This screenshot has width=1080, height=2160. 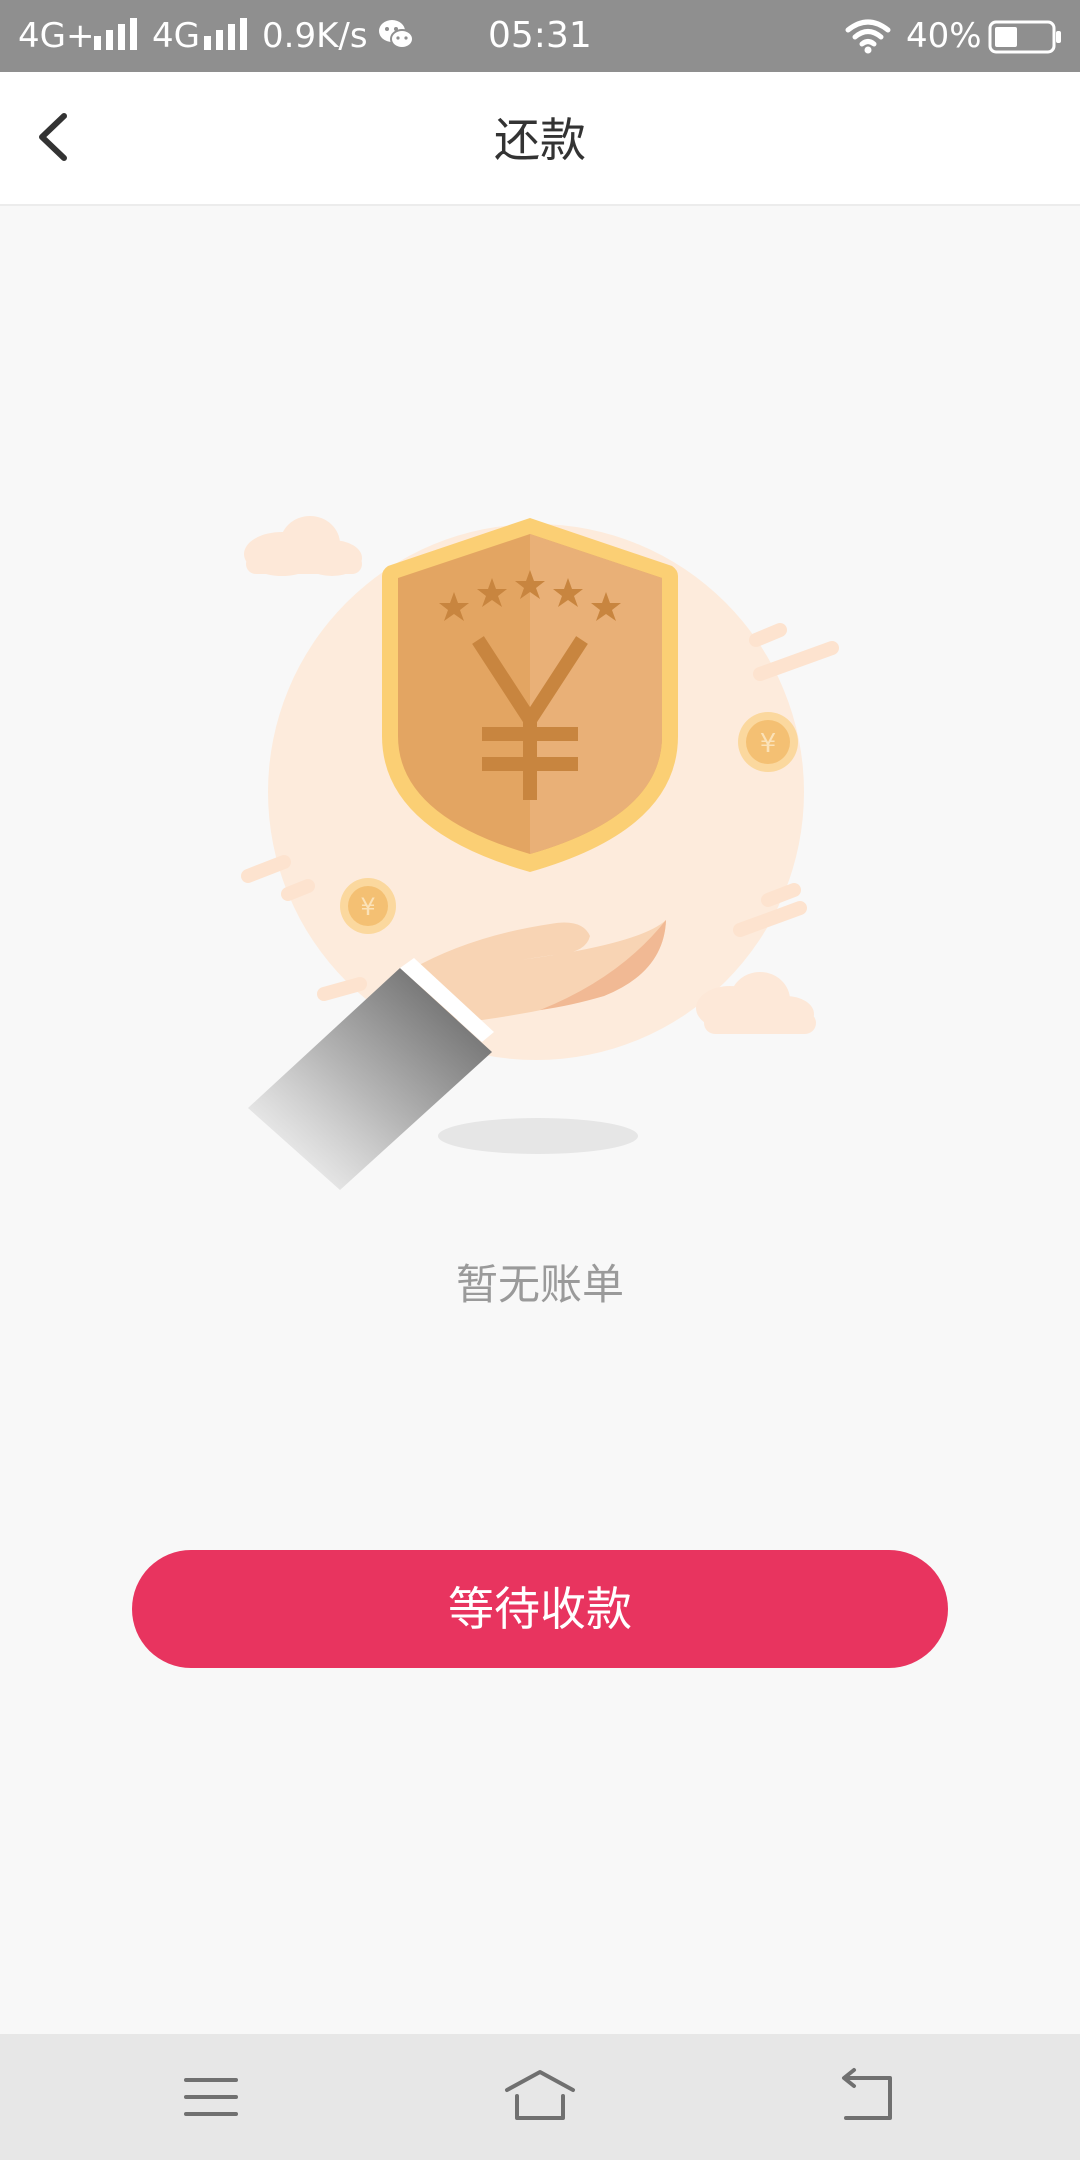 I want to click on home-icon, so click(x=540, y=2095).